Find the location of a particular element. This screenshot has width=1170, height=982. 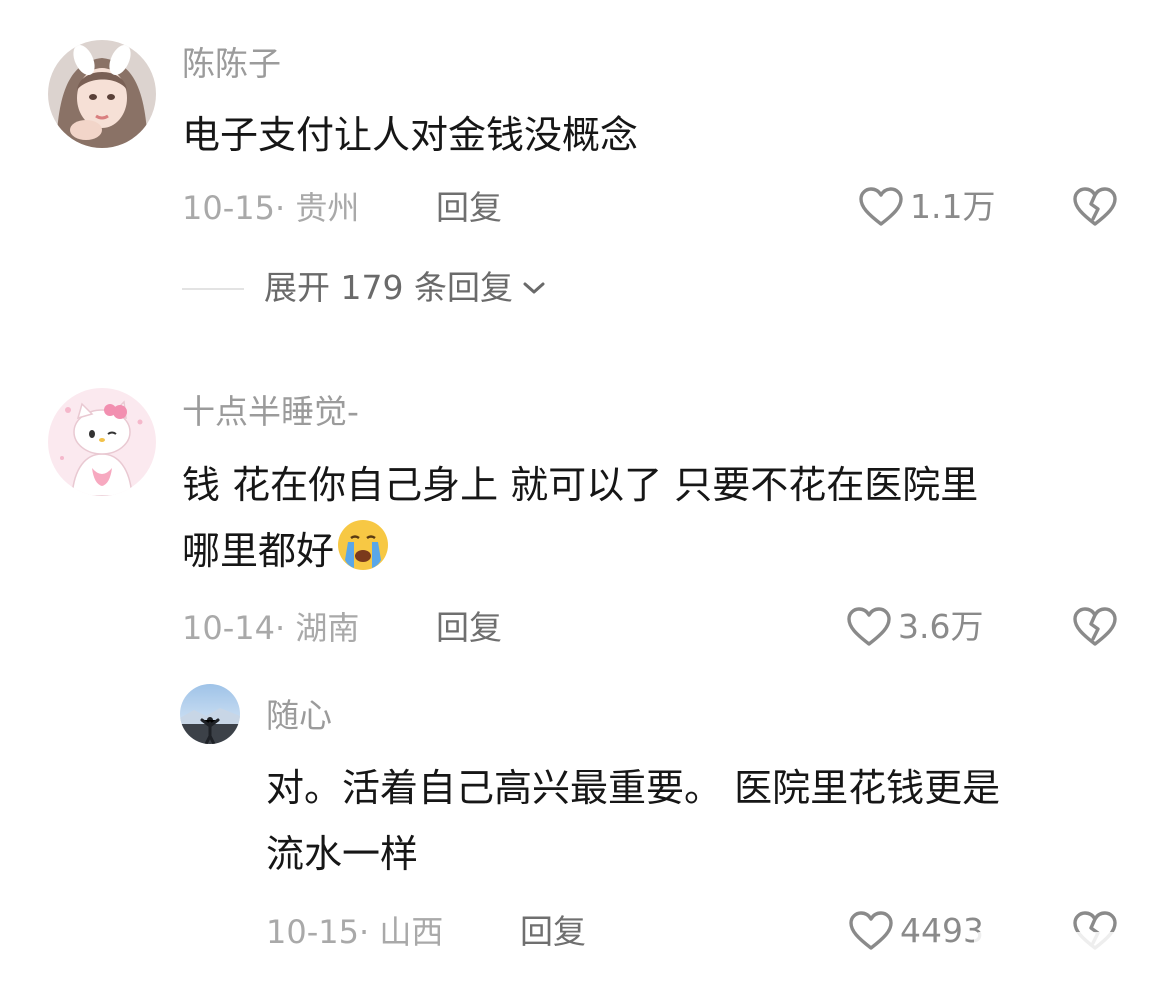

comment-content: 钱 花在你自己身上 就可以了 只要不花在医院里 哪里都好 is located at coordinates (580, 522).